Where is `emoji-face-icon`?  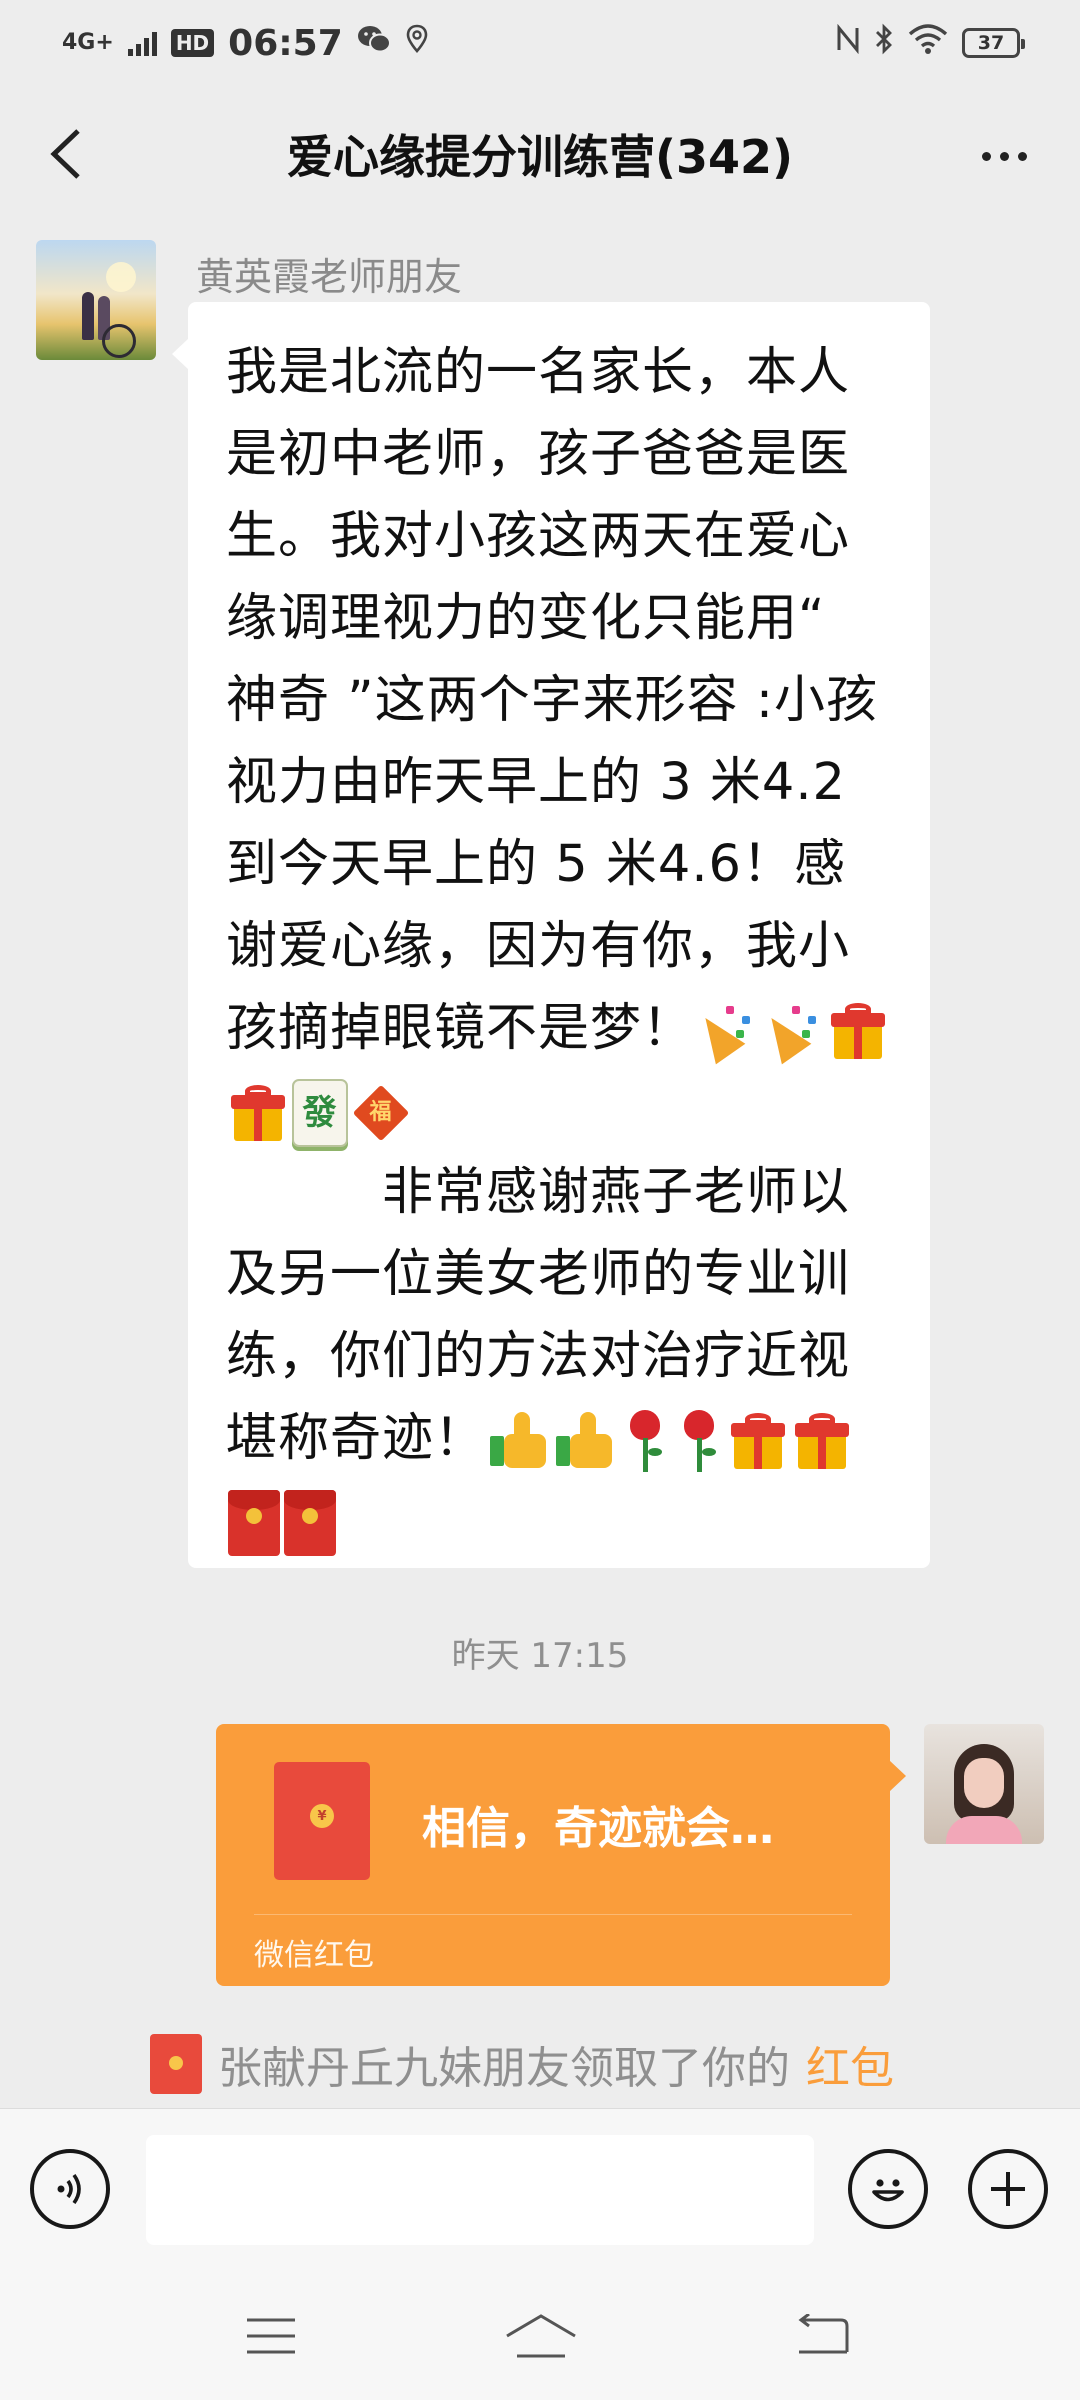
emoji-face-icon is located at coordinates (888, 2190).